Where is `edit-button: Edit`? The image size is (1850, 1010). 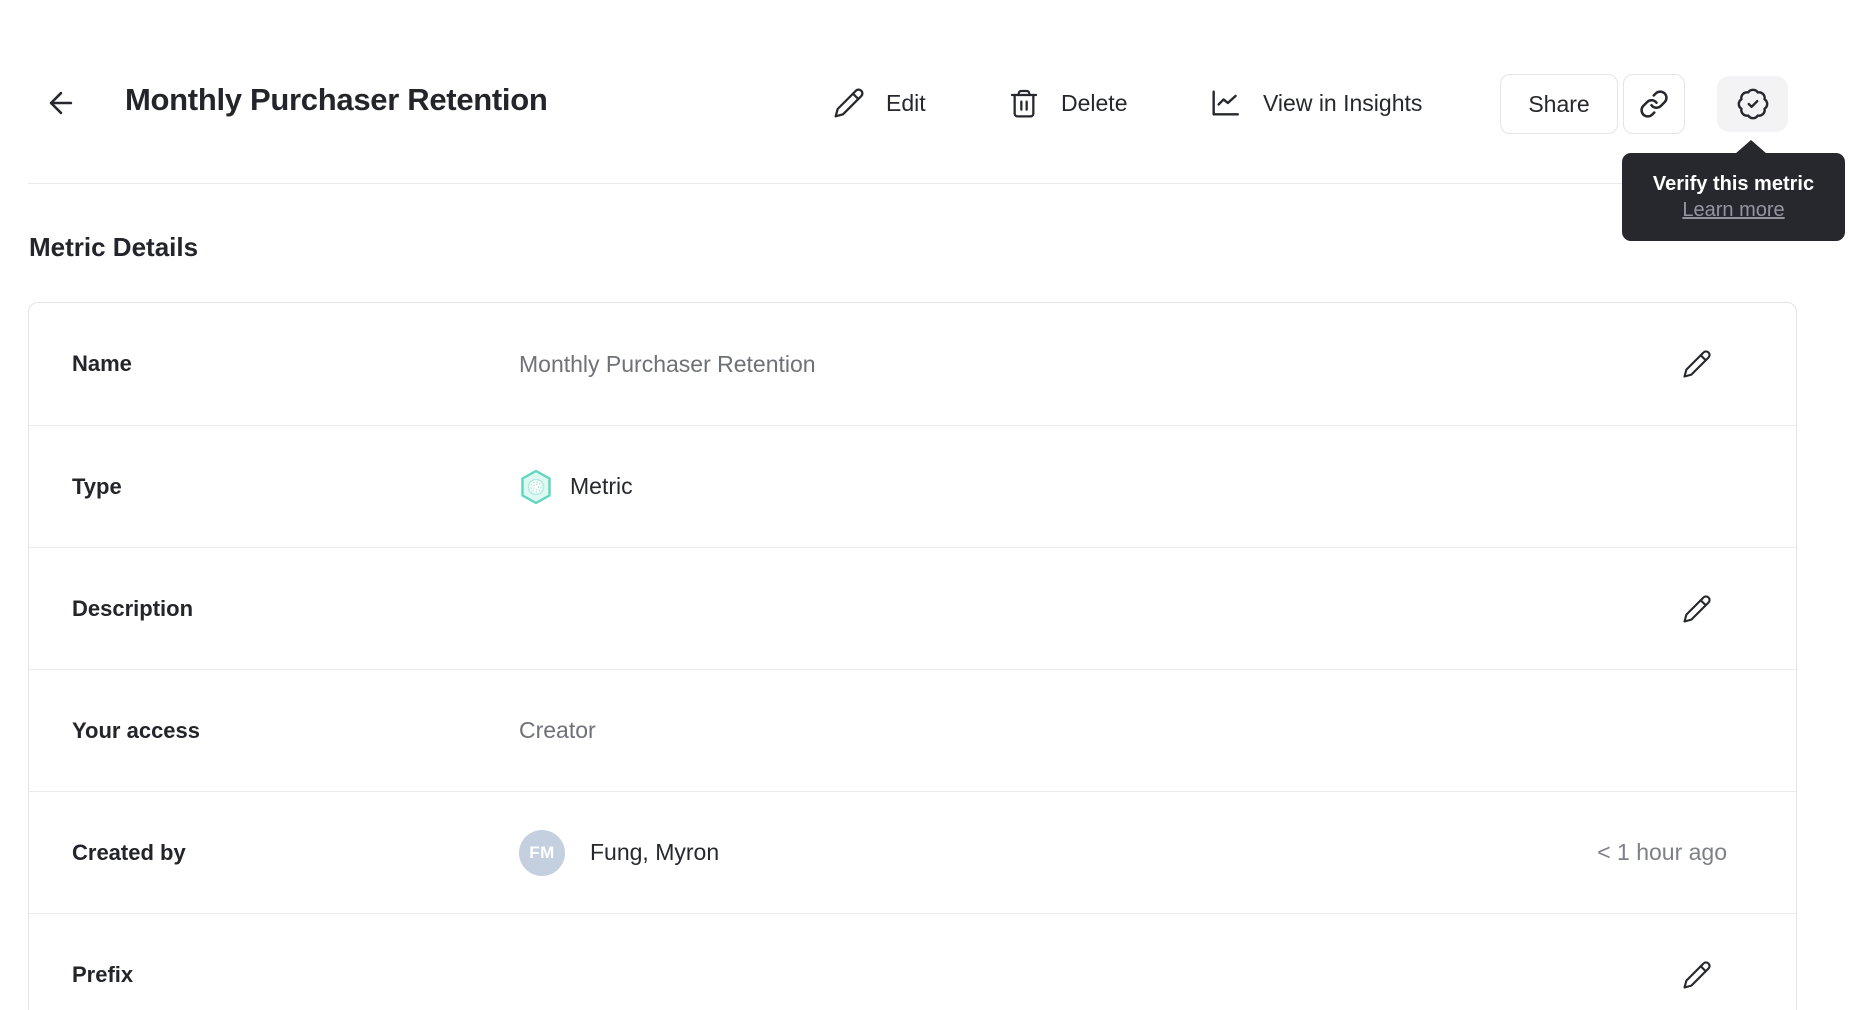
edit-button: Edit is located at coordinates (879, 103).